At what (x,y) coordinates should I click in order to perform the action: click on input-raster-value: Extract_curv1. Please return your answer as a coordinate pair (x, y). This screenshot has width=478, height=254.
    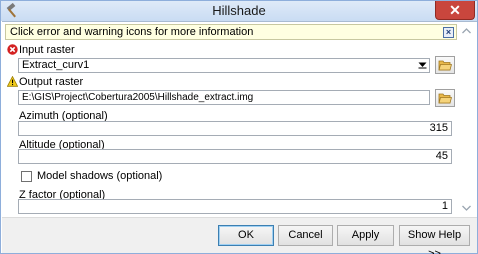
    Looking at the image, I should click on (56, 65).